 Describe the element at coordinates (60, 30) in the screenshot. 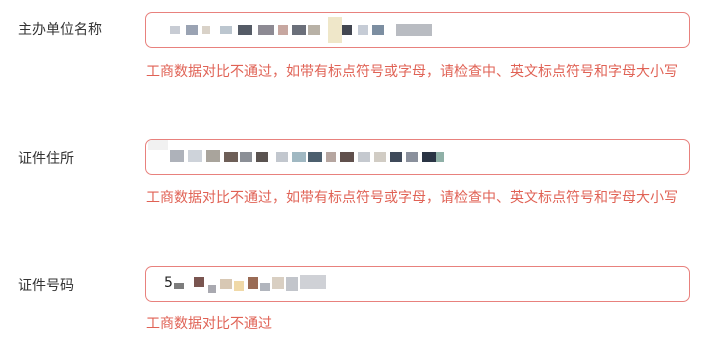

I see `field-org-name-label: 主办单位名称` at that location.